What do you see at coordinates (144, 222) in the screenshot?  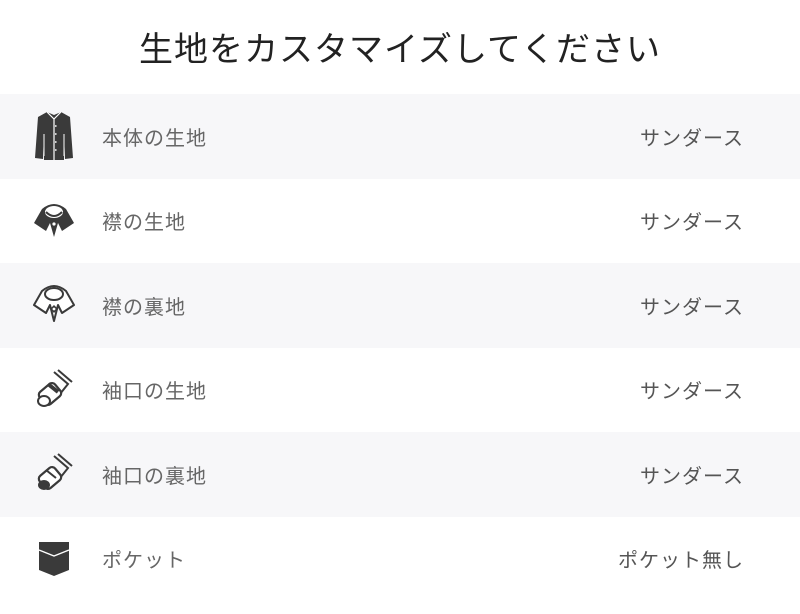 I see `fabric-row-label: 襟の生地` at bounding box center [144, 222].